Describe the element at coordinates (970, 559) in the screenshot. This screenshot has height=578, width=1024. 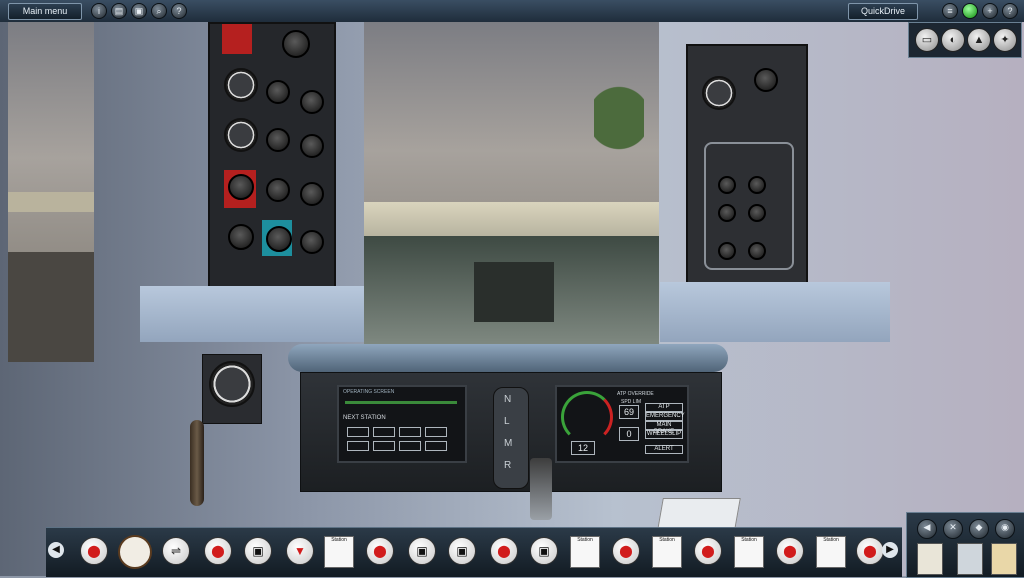
I see `documents-icon` at that location.